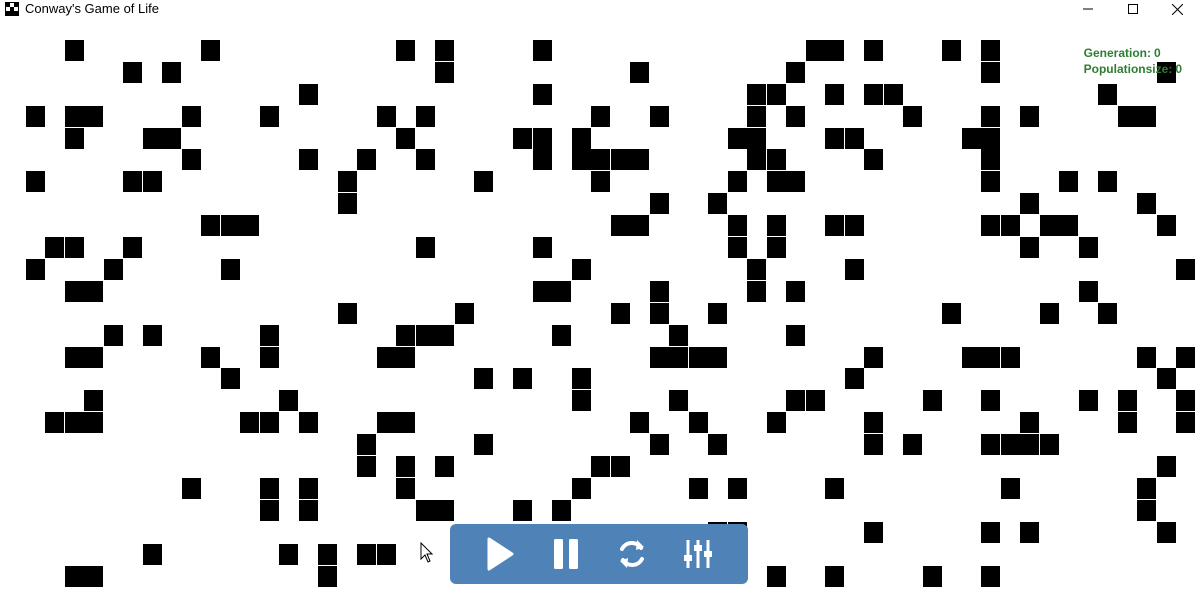  Describe the element at coordinates (698, 554) in the screenshot. I see `settings-button` at that location.